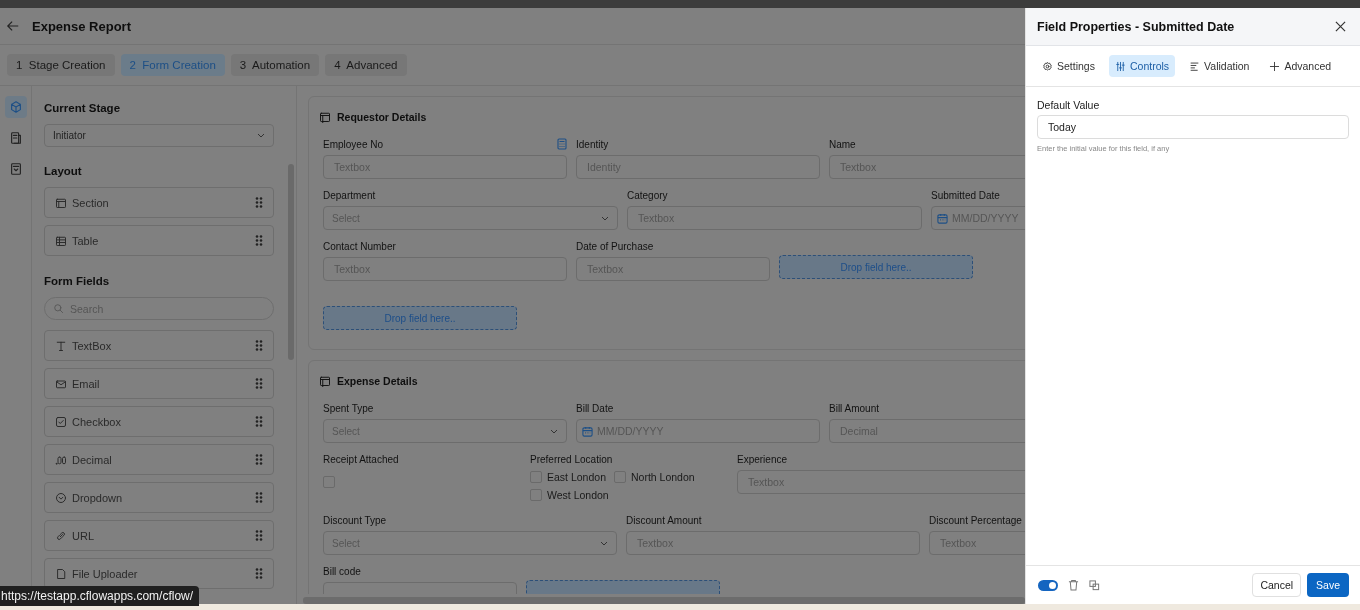 This screenshot has width=1360, height=610. What do you see at coordinates (61, 383) in the screenshot?
I see `envelope-icon` at bounding box center [61, 383].